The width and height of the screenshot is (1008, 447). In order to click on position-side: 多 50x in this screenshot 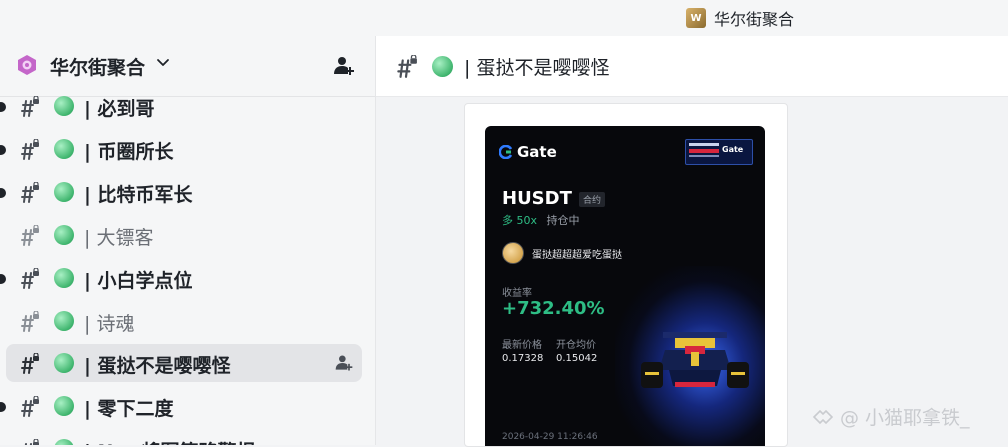, I will do `click(520, 220)`.